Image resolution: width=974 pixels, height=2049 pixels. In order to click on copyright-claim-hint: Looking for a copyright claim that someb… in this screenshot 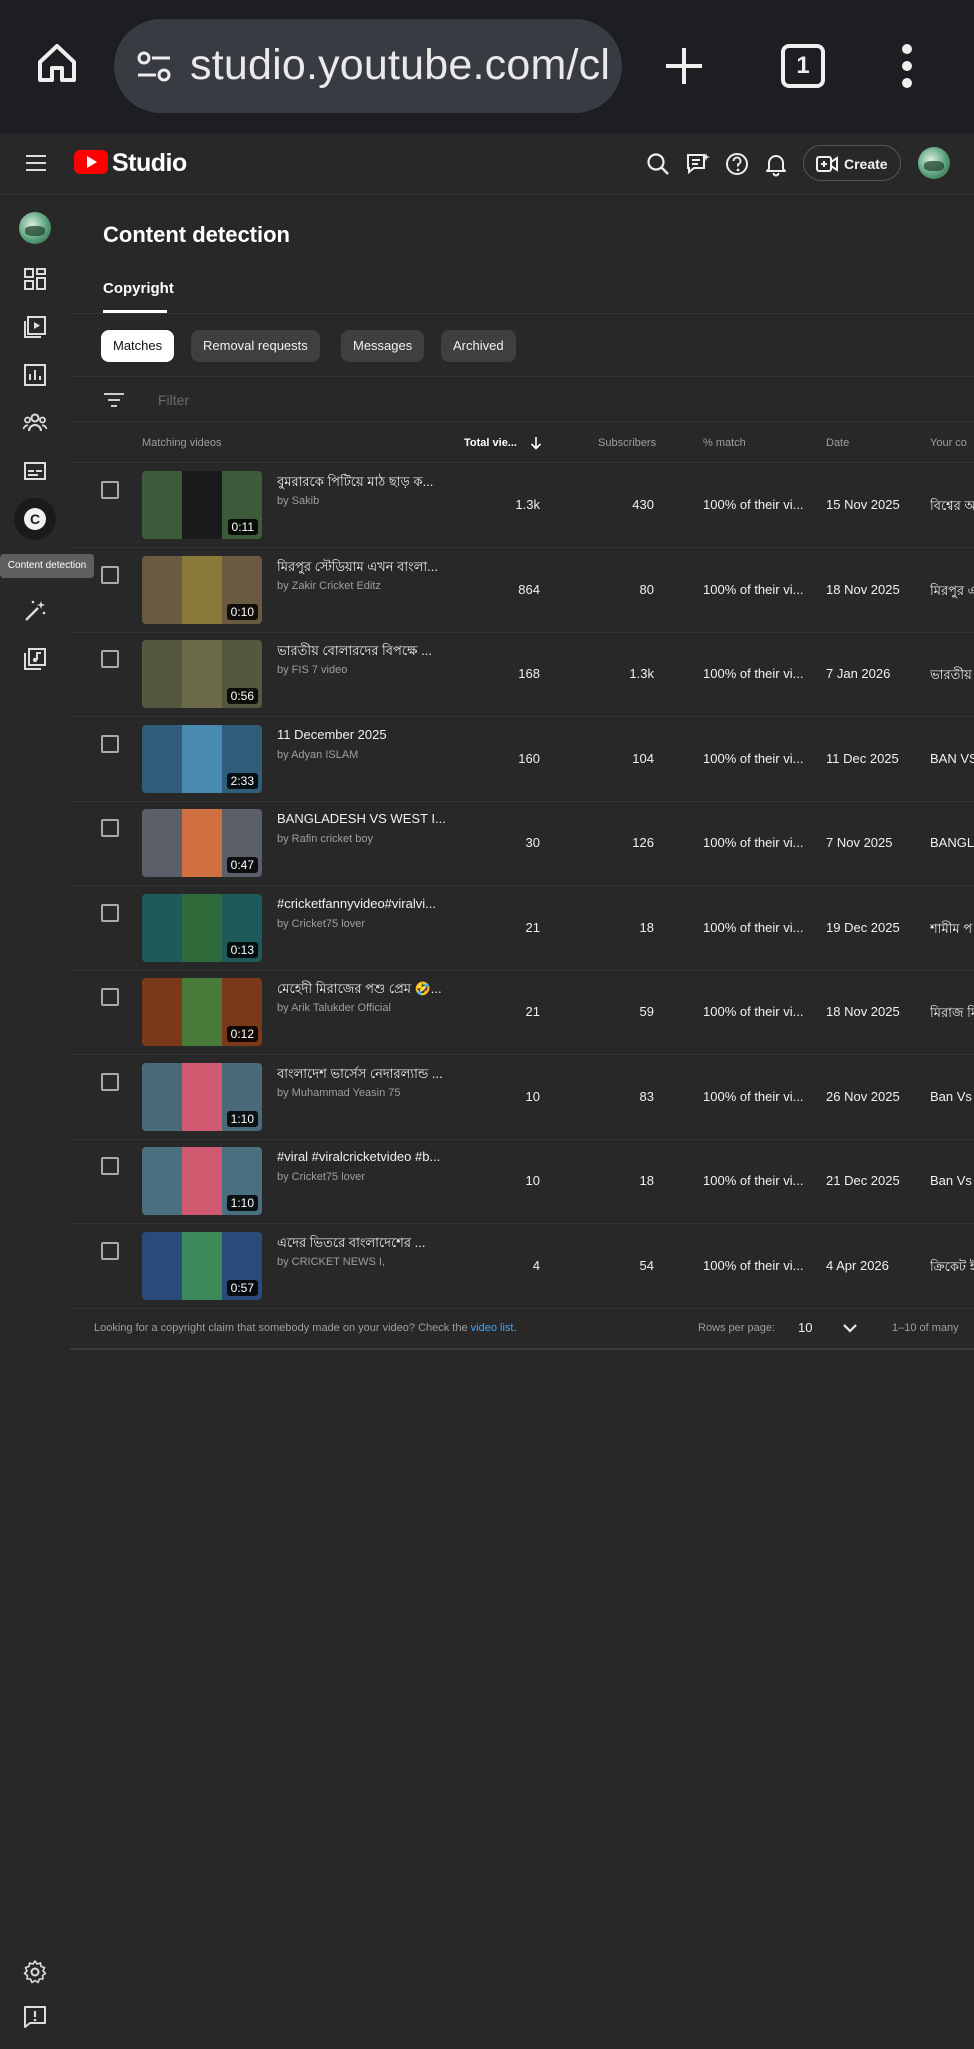, I will do `click(305, 1328)`.